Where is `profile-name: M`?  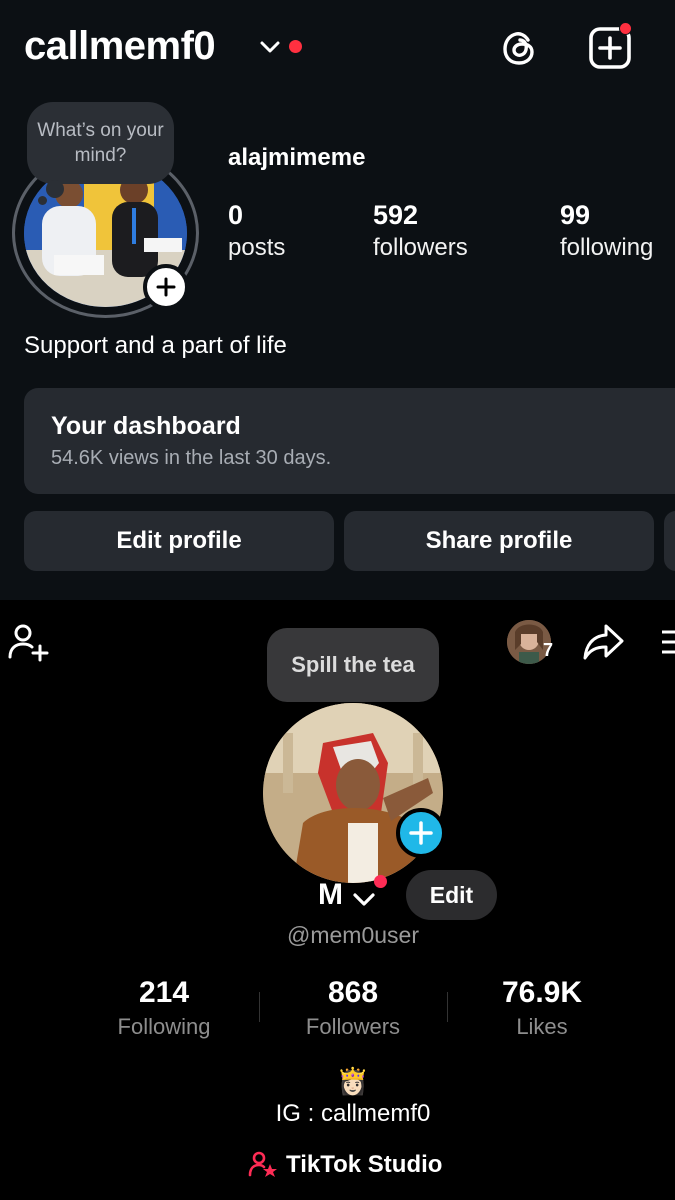 profile-name: M is located at coordinates (330, 895).